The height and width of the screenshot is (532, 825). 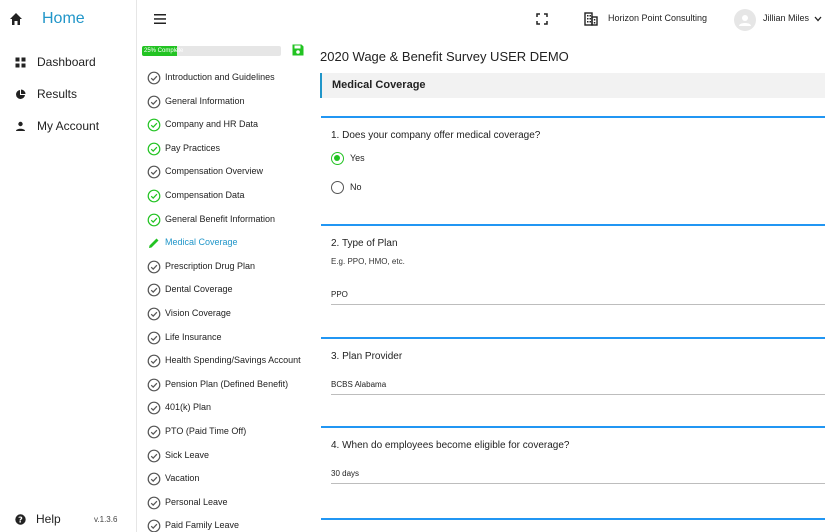 I want to click on section-item-label: Company and HR Data, so click(x=212, y=124).